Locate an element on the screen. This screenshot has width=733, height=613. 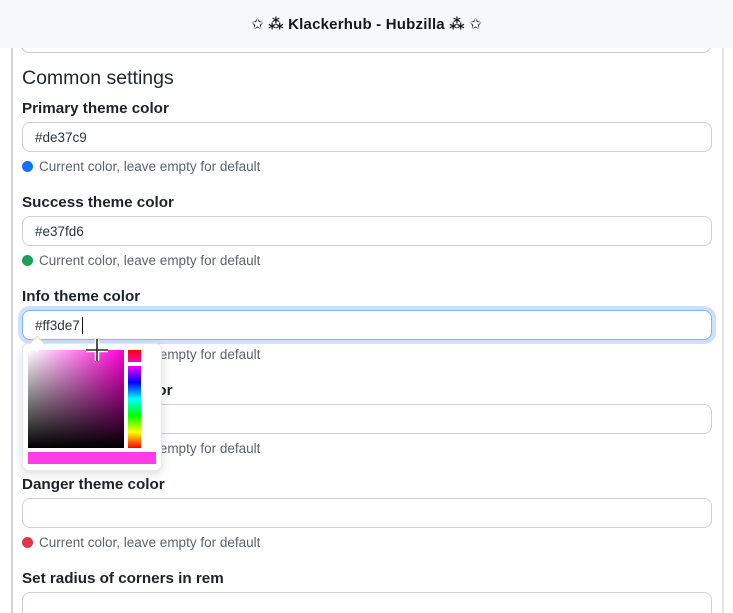
field-label: Info theme color is located at coordinates (81, 296).